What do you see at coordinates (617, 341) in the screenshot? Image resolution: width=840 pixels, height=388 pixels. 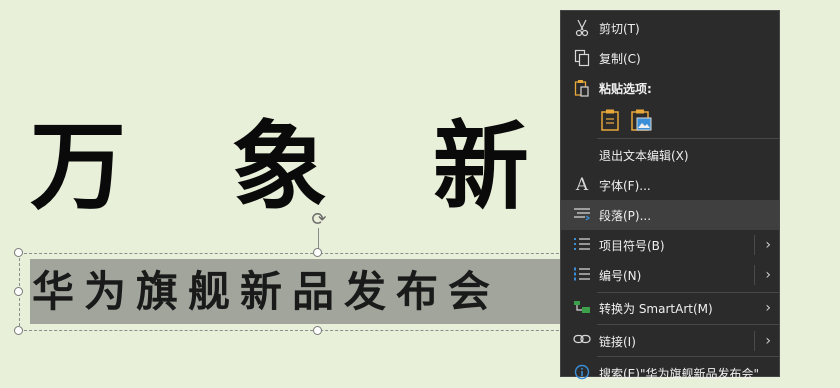 I see `menu-item-label: 链接(I)` at bounding box center [617, 341].